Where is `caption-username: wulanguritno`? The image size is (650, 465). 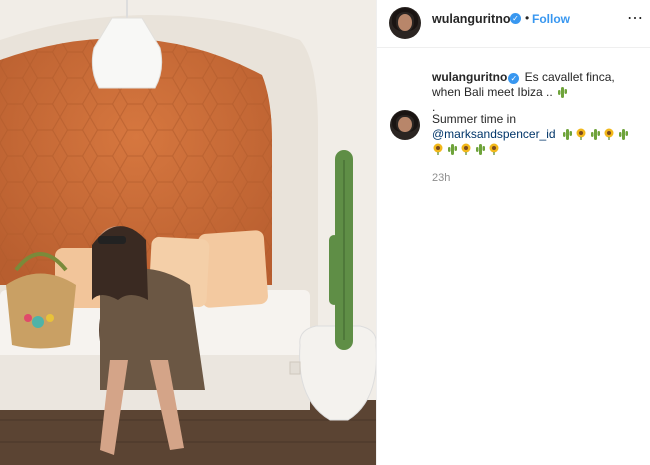
caption-username: wulanguritno is located at coordinates (469, 77).